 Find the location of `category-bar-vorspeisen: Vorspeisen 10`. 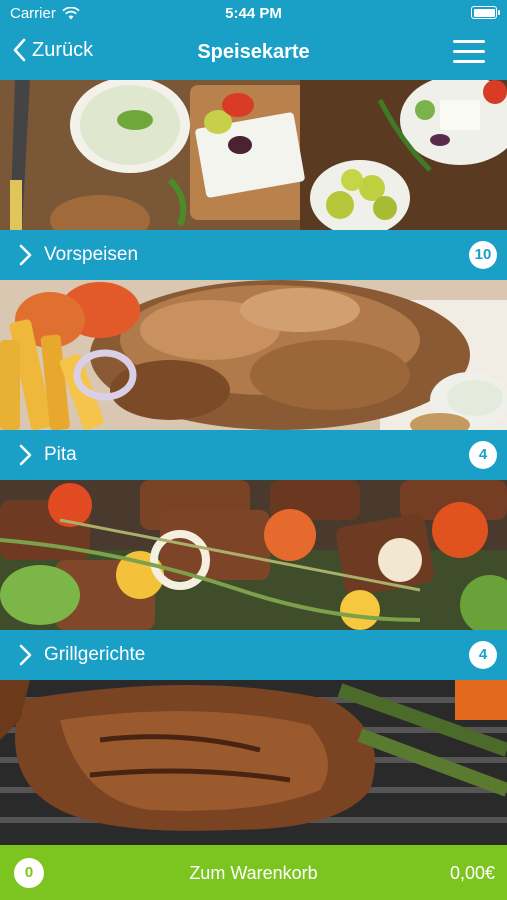

category-bar-vorspeisen: Vorspeisen 10 is located at coordinates (253, 255).